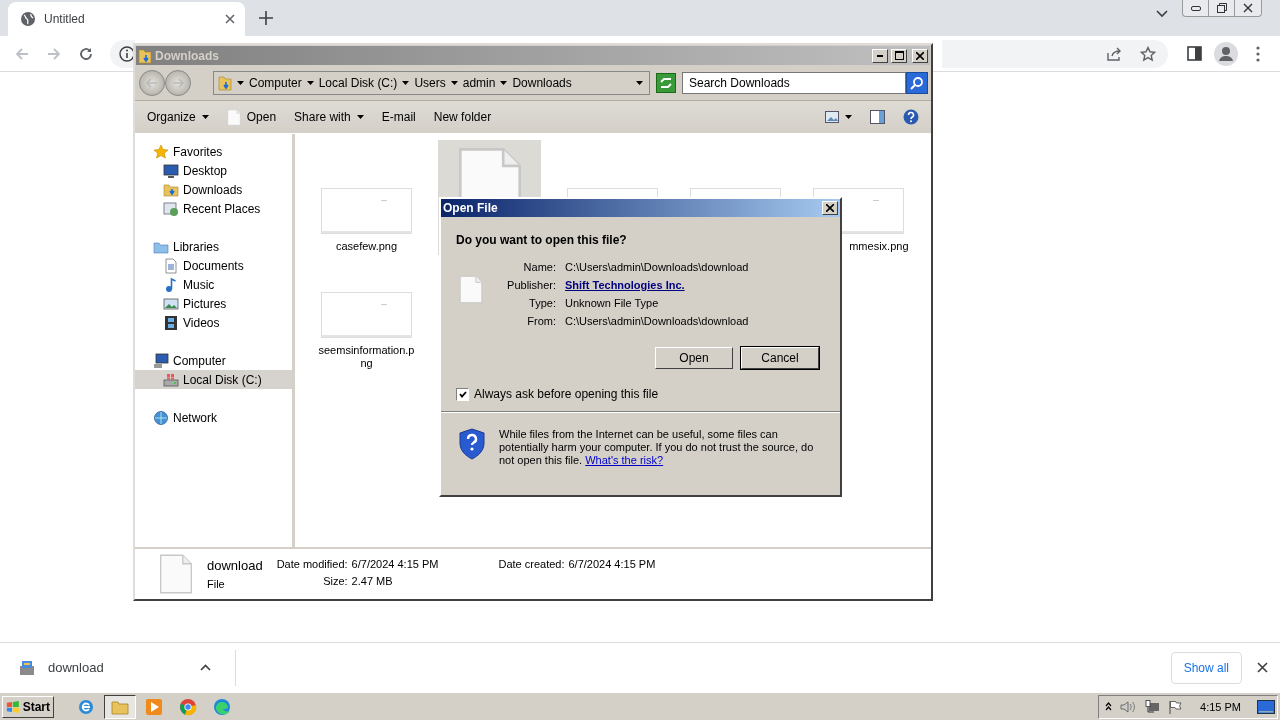  I want to click on field-value: 2.47 MB, so click(372, 581).